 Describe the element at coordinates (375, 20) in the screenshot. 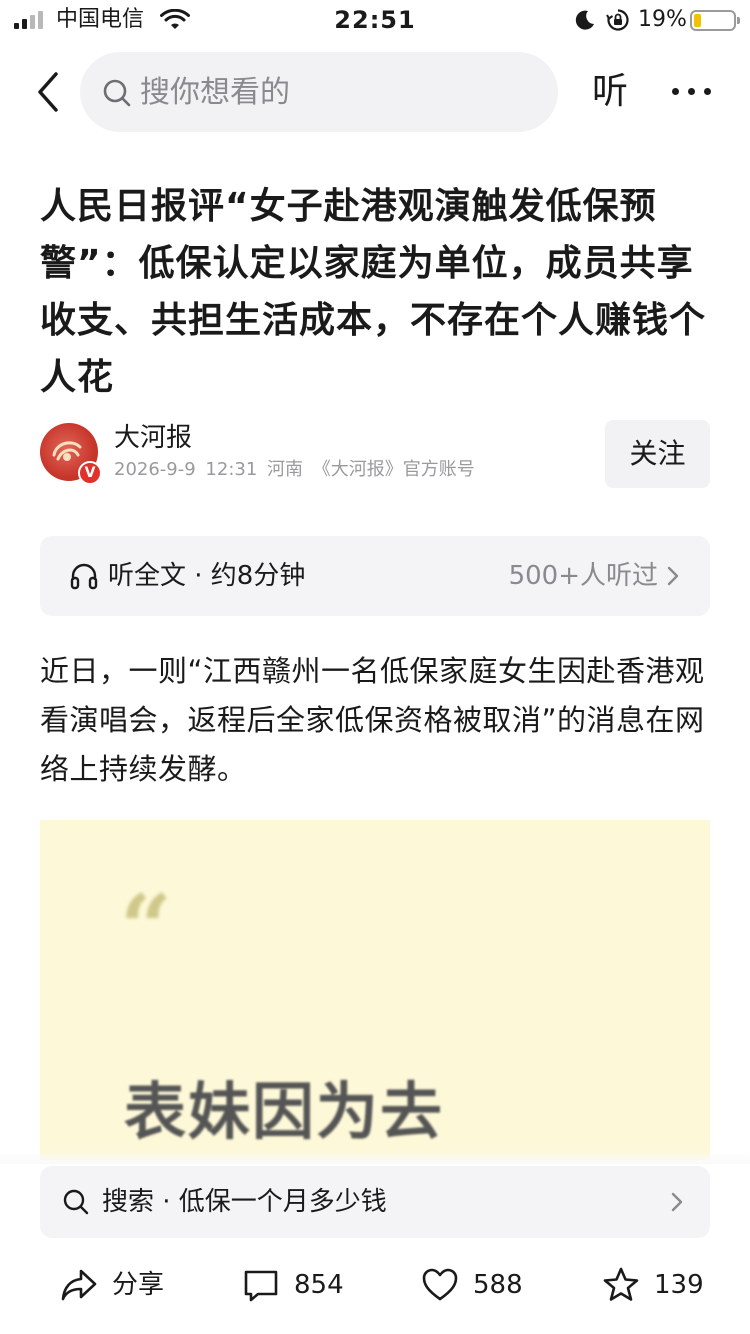

I see `status-bar: 中国电信 22:51 19%` at that location.